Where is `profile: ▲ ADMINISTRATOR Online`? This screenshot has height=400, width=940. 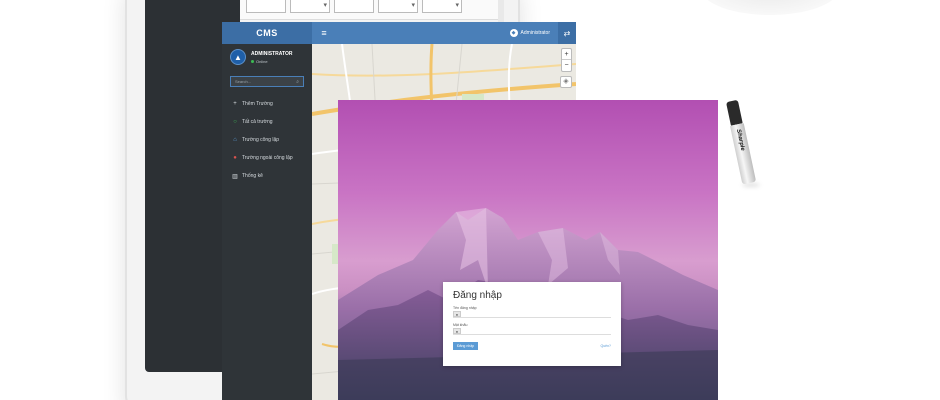 profile: ▲ ADMINISTRATOR Online is located at coordinates (267, 57).